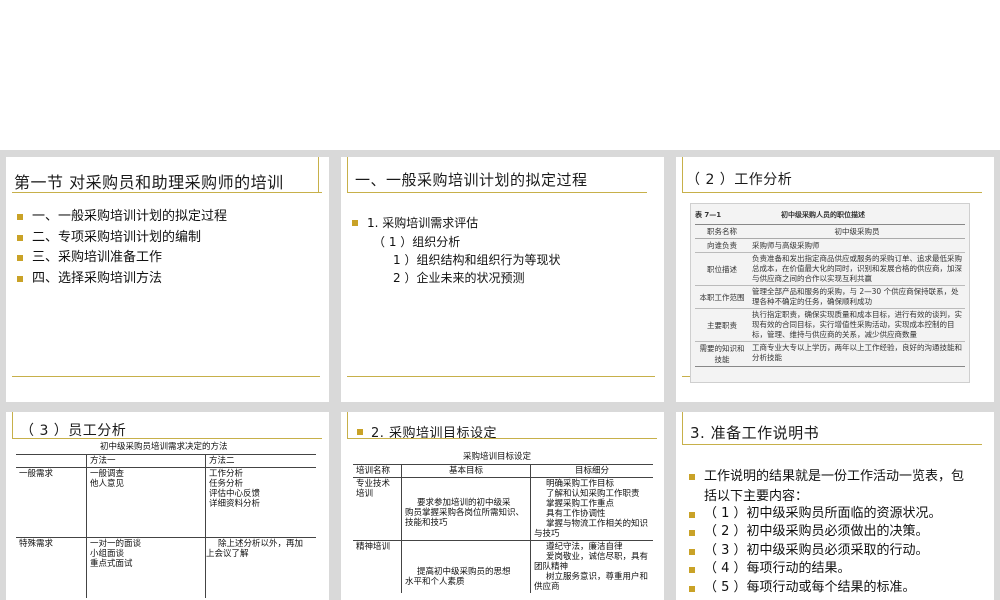 The height and width of the screenshot is (600, 1000). I want to click on cell-line: 明确采购工作目标, so click(580, 484).